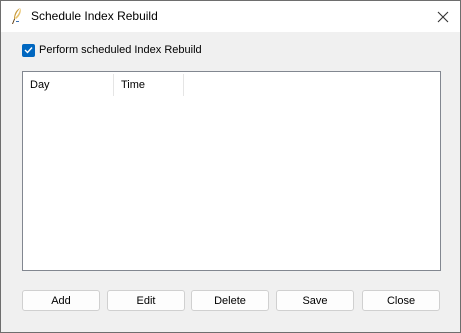  What do you see at coordinates (120, 50) in the screenshot?
I see `perform-rebuild-label: Perform scheduled Index Rebuild` at bounding box center [120, 50].